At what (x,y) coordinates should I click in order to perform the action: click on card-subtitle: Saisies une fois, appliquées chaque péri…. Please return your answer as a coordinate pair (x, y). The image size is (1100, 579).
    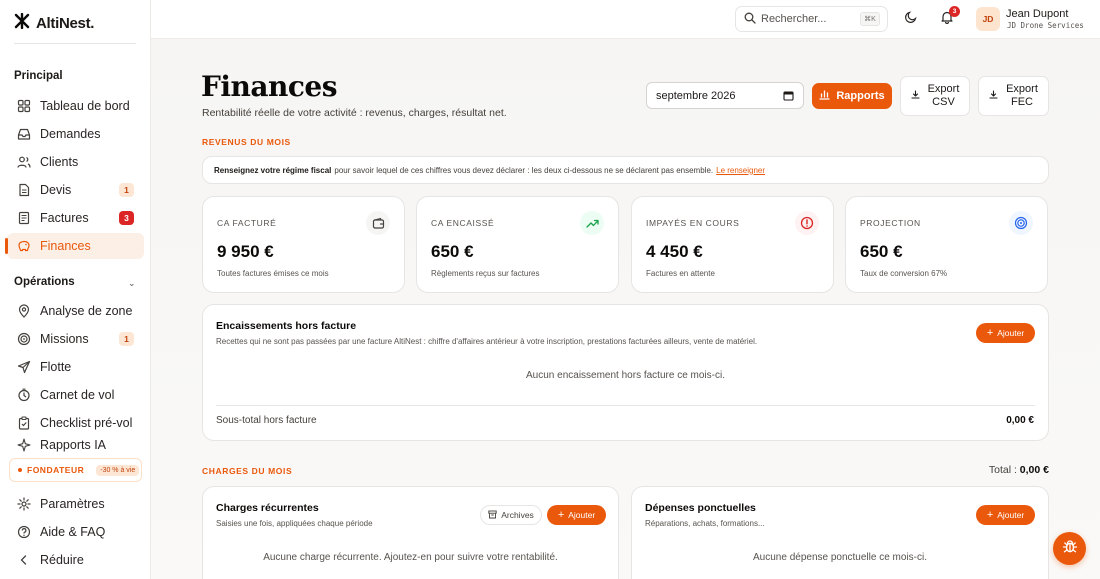
    Looking at the image, I should click on (294, 523).